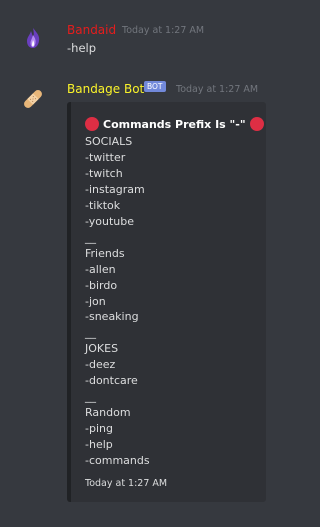  What do you see at coordinates (91, 30) in the screenshot?
I see `username: Bandaid` at bounding box center [91, 30].